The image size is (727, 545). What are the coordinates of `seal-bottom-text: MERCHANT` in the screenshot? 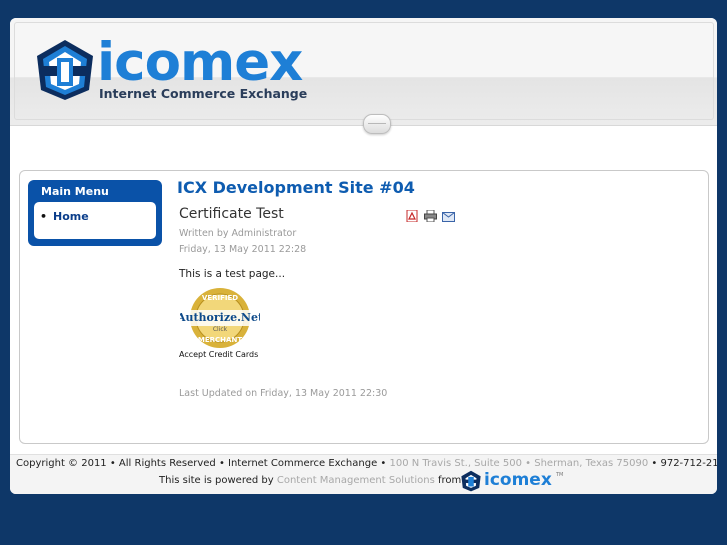 It's located at (220, 340).